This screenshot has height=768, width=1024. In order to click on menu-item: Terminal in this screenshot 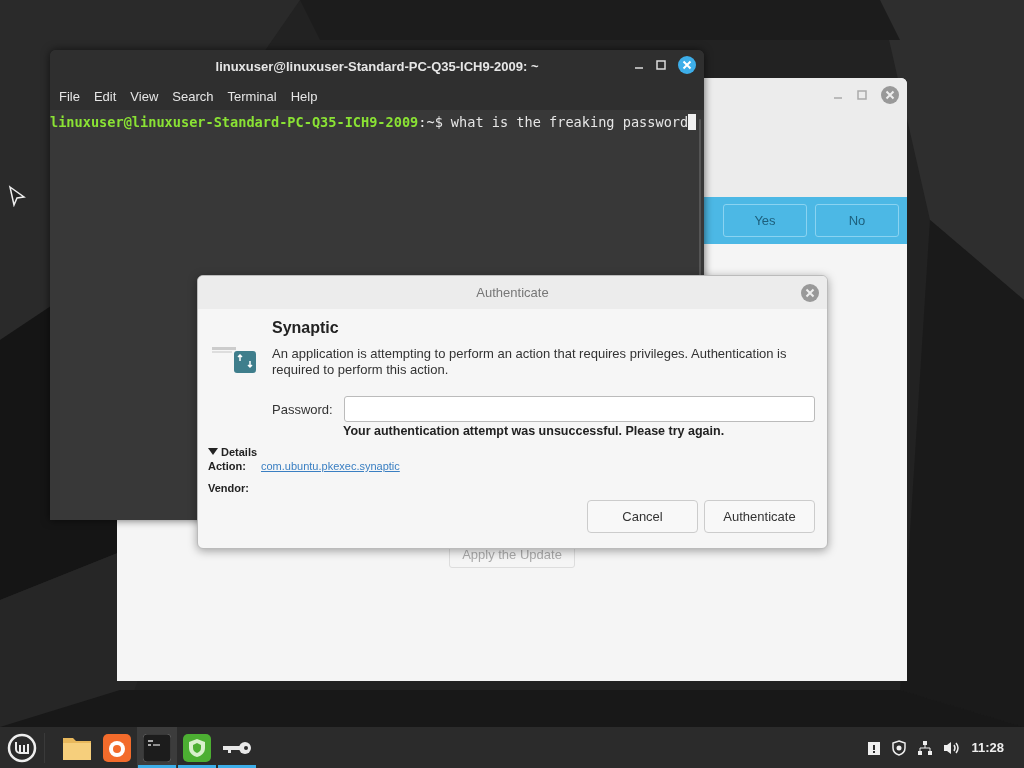, I will do `click(252, 96)`.